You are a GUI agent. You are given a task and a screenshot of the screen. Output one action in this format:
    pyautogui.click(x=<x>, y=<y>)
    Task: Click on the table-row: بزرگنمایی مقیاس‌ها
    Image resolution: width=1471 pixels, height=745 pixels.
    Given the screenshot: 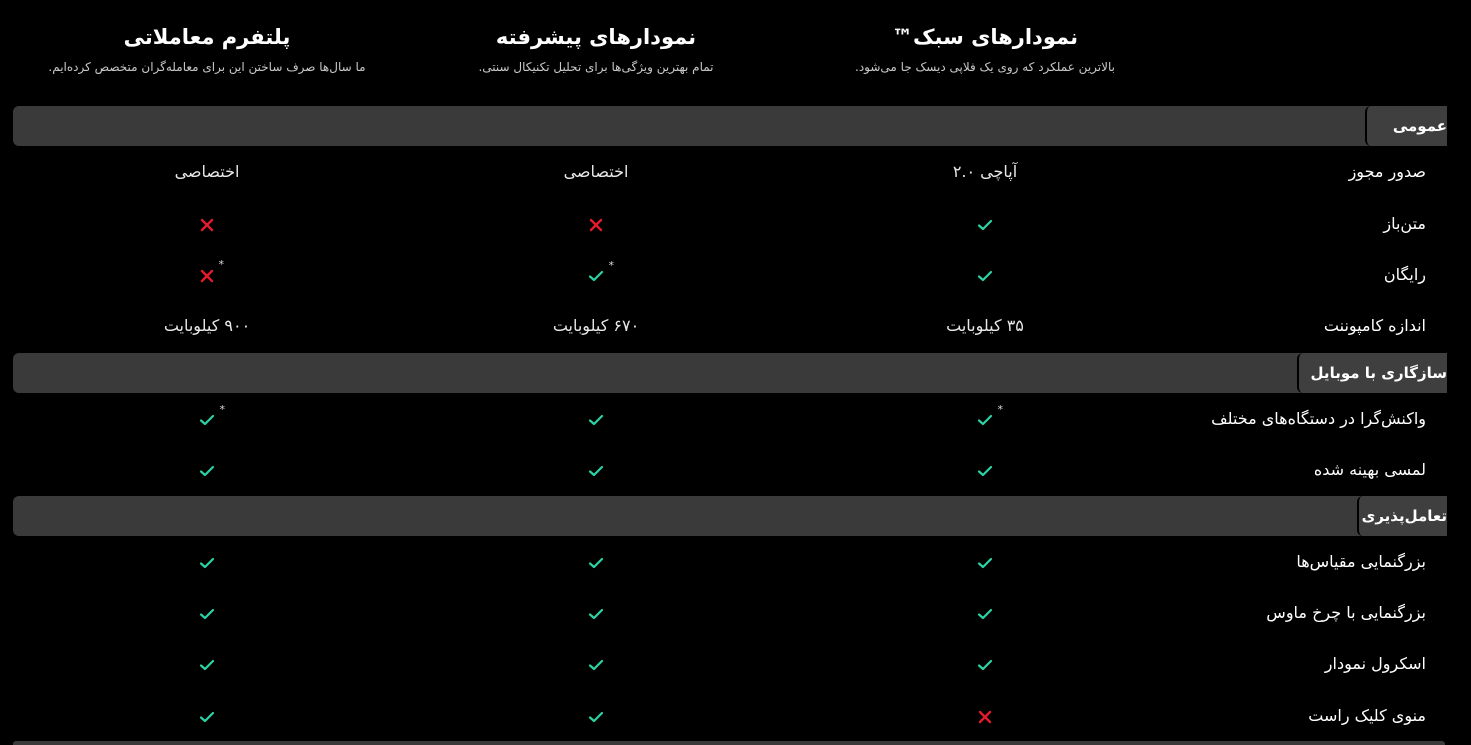 What is the action you would take?
    pyautogui.click(x=735, y=562)
    